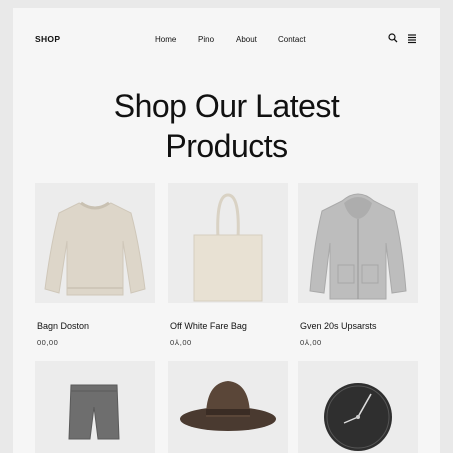 This screenshot has height=453, width=453. What do you see at coordinates (412, 38) in the screenshot?
I see `menu-icon` at bounding box center [412, 38].